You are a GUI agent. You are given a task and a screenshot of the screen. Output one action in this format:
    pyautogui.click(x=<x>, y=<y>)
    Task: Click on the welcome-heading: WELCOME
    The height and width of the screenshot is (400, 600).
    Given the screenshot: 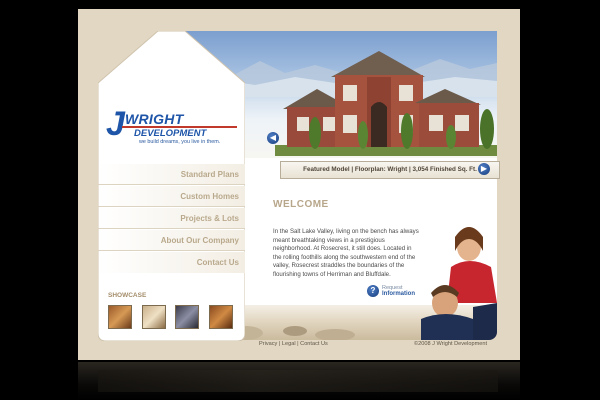 What is the action you would take?
    pyautogui.click(x=301, y=204)
    